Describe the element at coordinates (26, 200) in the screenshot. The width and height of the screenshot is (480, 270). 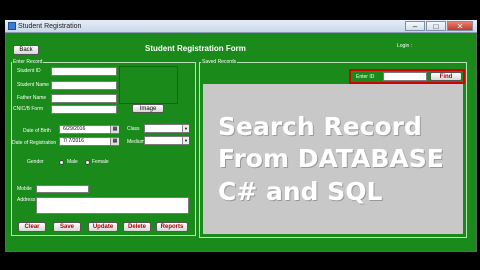
I see `address-label: Address` at that location.